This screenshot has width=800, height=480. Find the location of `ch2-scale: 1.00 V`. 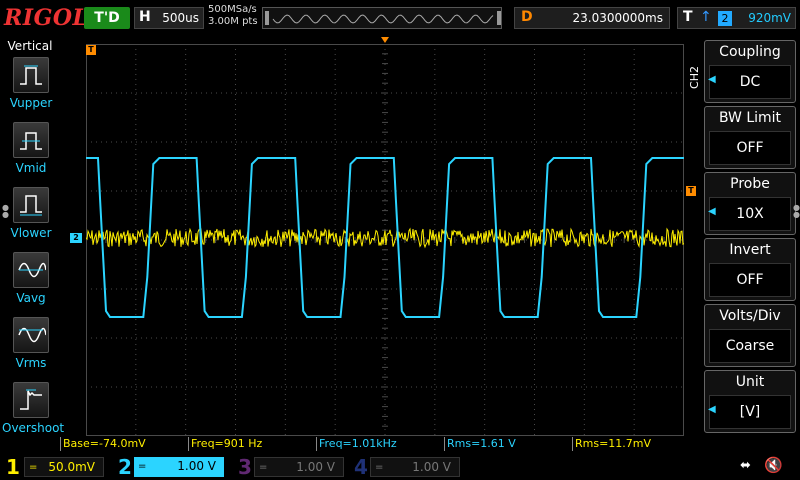

ch2-scale: 1.00 V is located at coordinates (196, 466).